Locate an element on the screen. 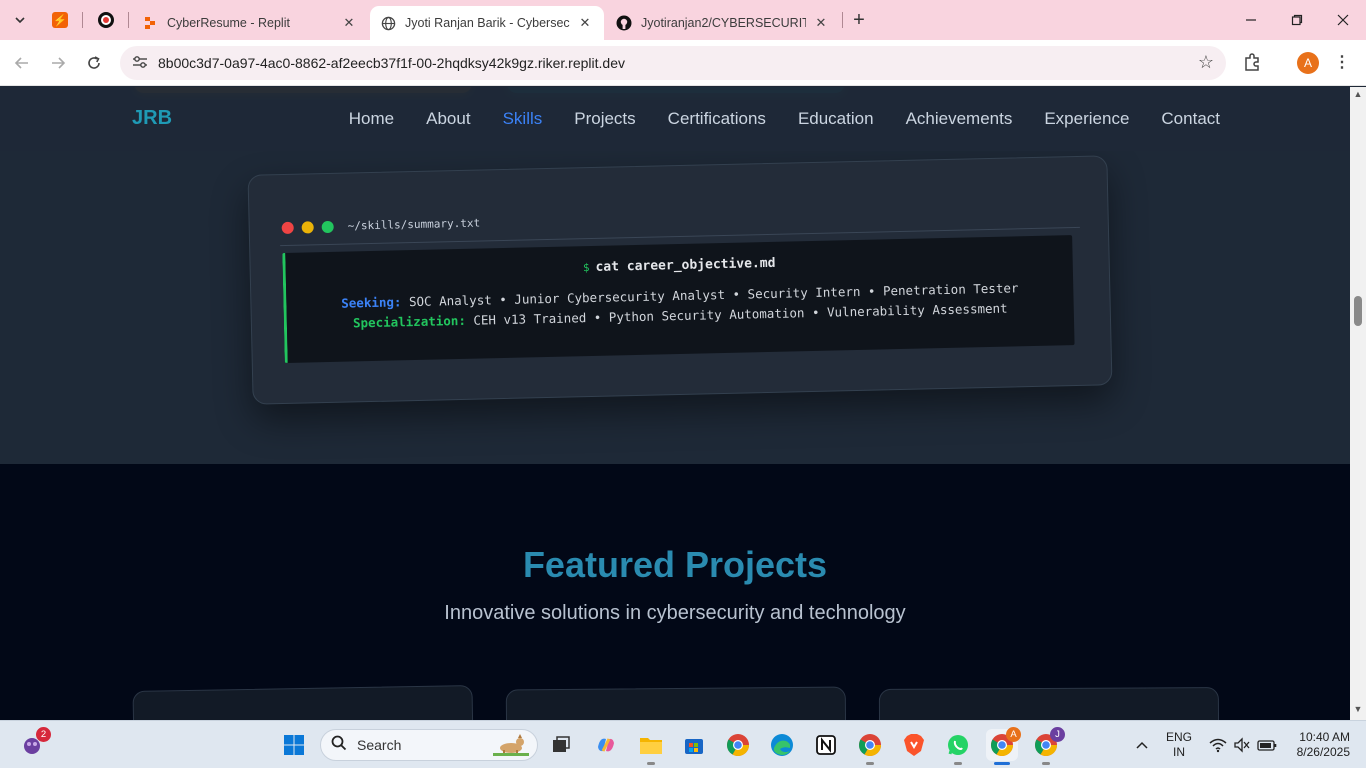 The width and height of the screenshot is (1366, 768). profile-badge-j: J is located at coordinates (1057, 734).